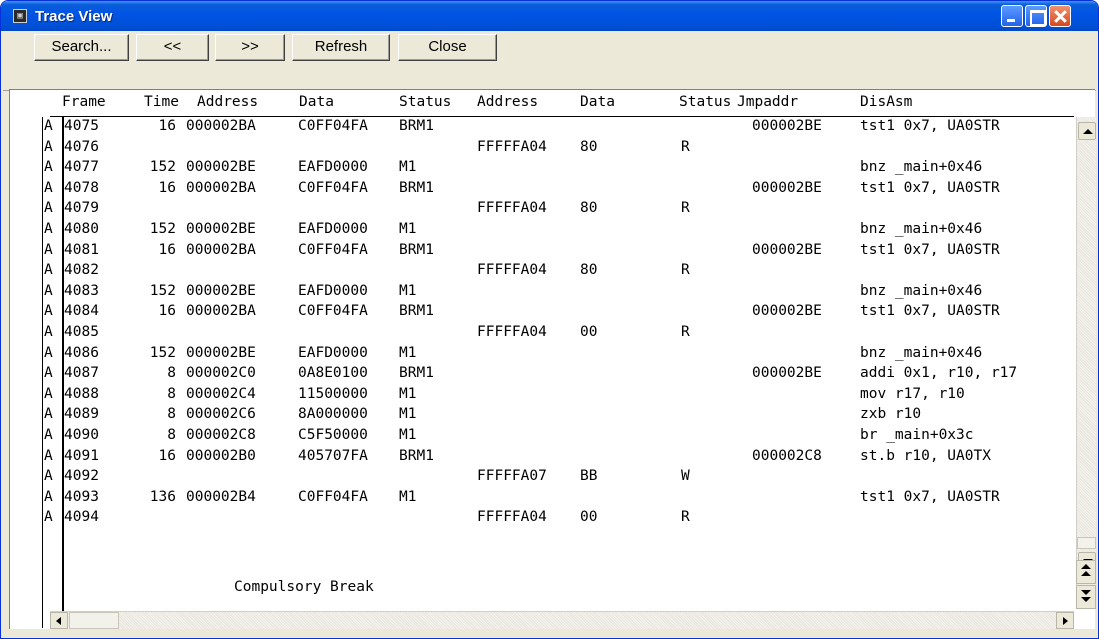 The image size is (1099, 639). Describe the element at coordinates (1036, 16) in the screenshot. I see `maximize-button` at that location.